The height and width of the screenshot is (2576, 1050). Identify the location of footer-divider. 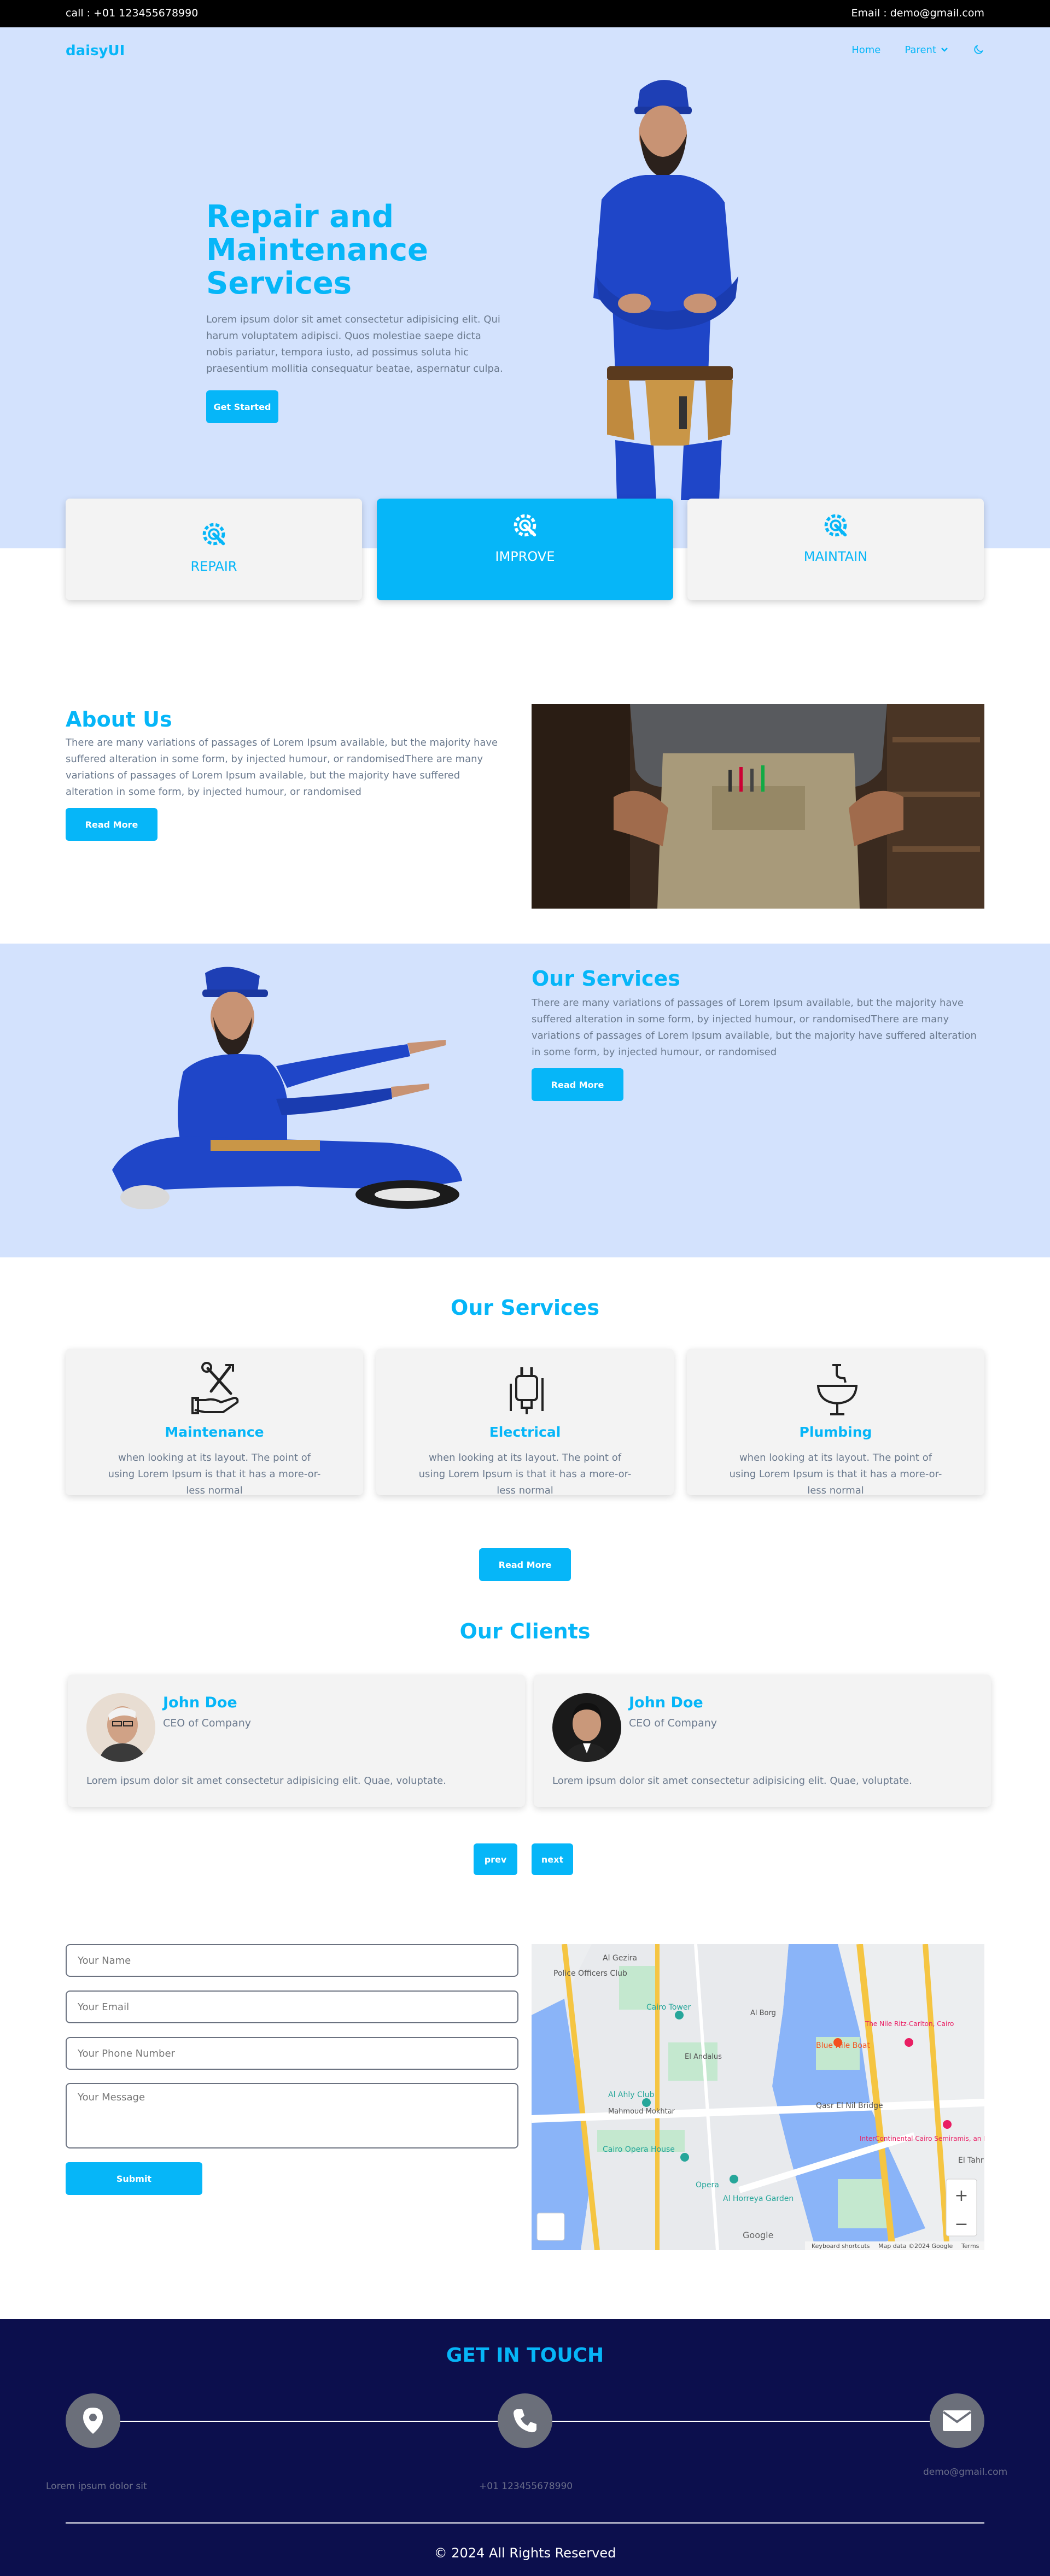
(525, 2523).